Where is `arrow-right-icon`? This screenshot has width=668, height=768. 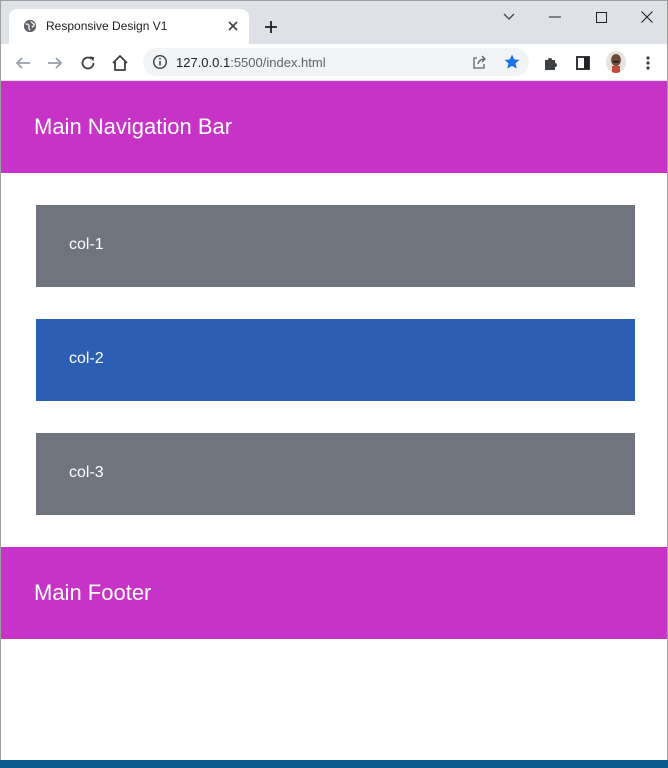
arrow-right-icon is located at coordinates (55, 63).